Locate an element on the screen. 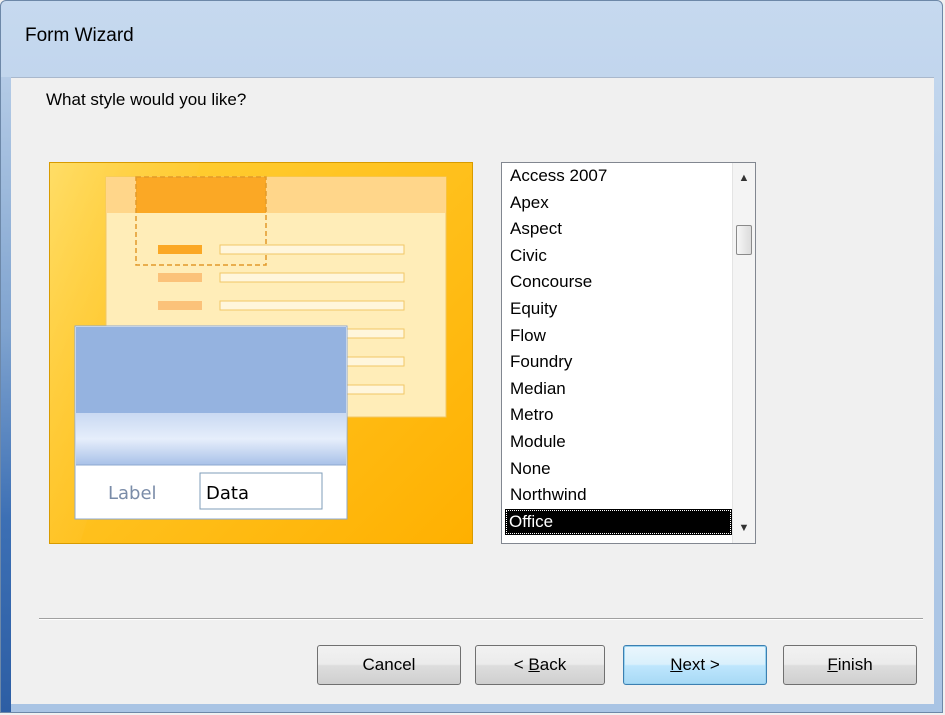 The height and width of the screenshot is (715, 945). style-list-item: None is located at coordinates (617, 469).